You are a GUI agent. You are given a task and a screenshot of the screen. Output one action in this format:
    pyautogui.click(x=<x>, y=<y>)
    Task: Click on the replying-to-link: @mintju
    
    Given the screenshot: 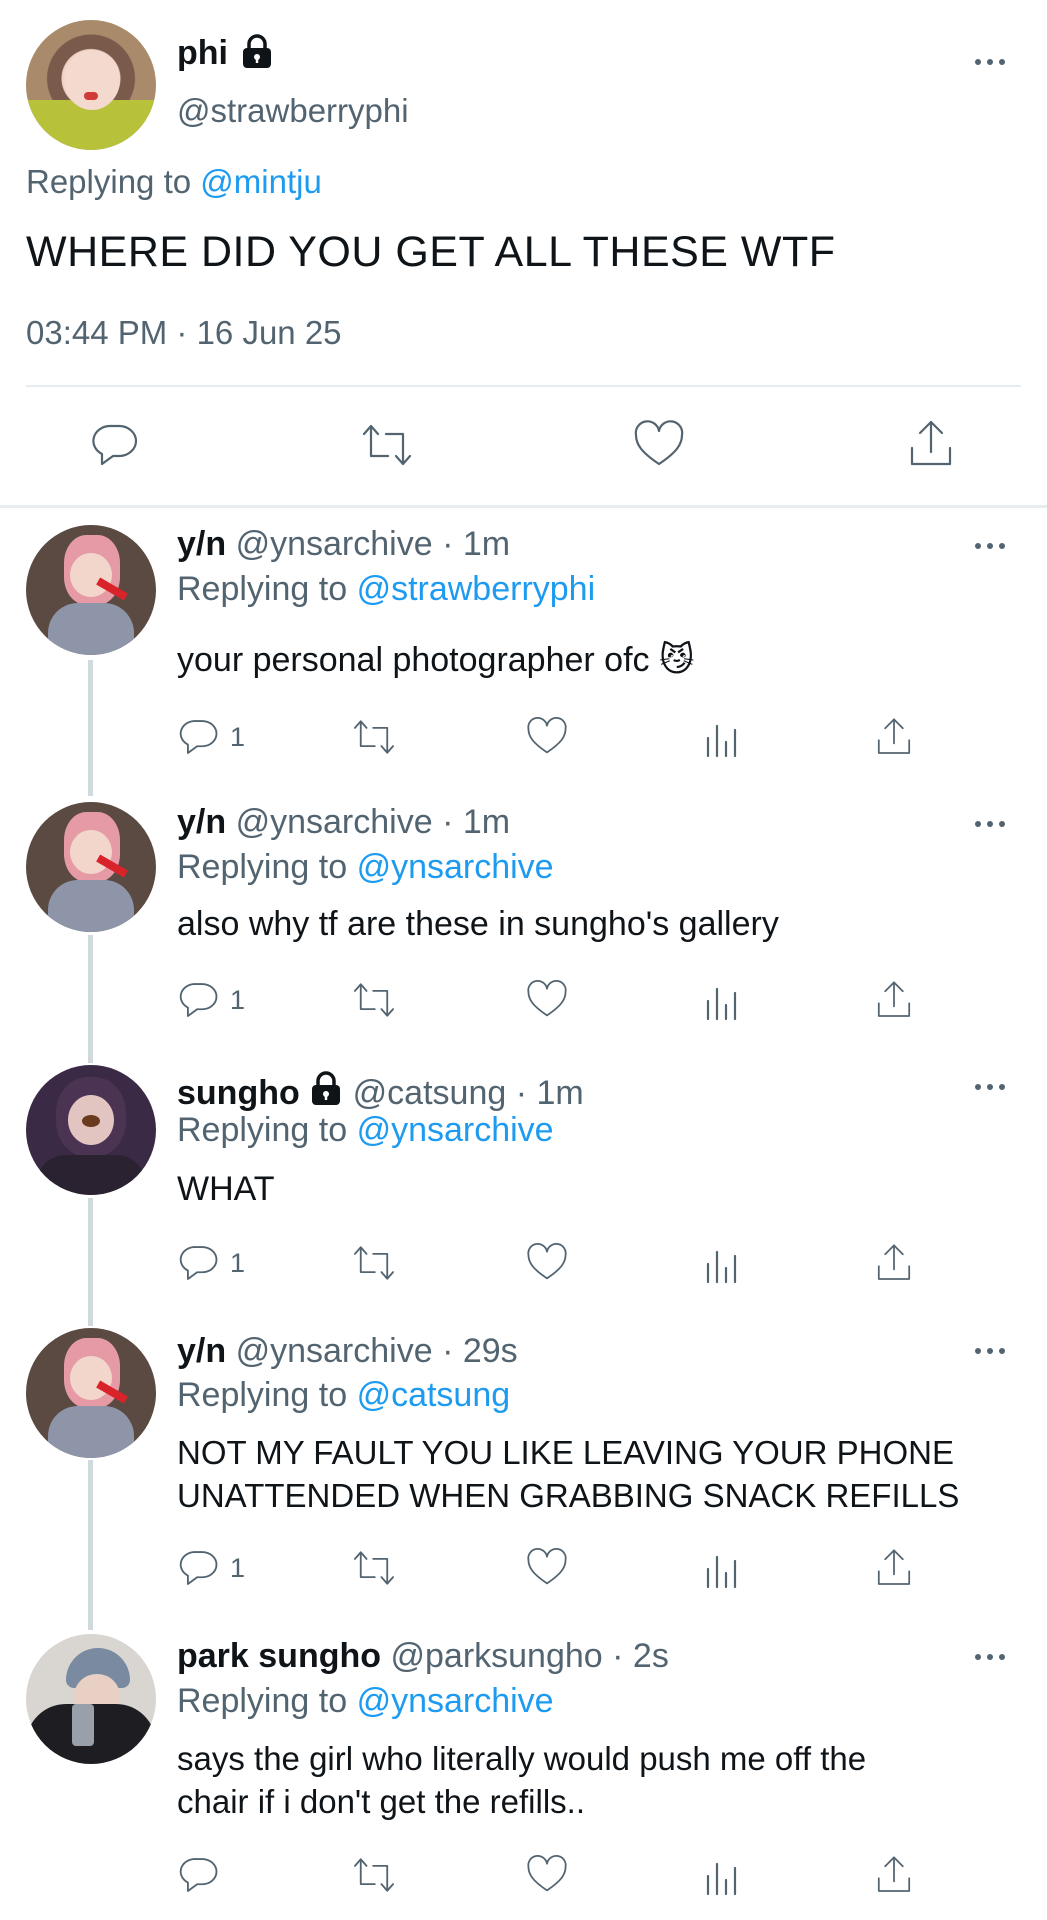 What is the action you would take?
    pyautogui.click(x=261, y=181)
    